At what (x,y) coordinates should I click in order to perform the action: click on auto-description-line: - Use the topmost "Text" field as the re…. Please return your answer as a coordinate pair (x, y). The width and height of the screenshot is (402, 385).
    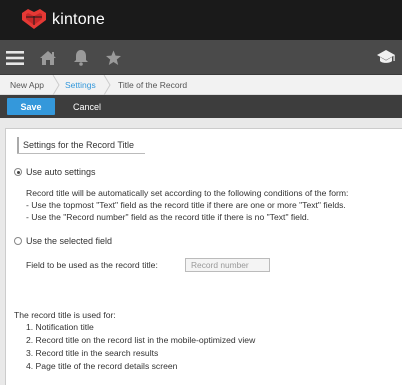
    Looking at the image, I should click on (186, 205).